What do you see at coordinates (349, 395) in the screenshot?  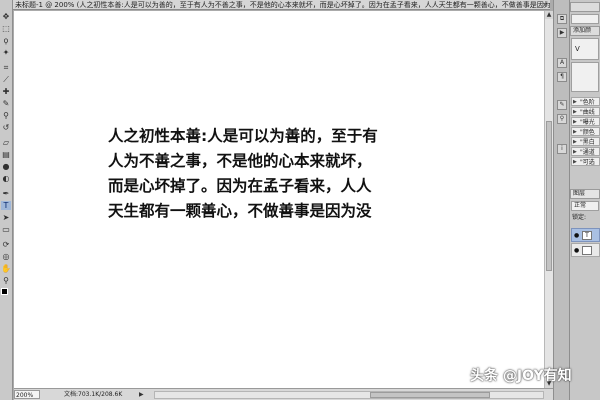 I see `horizontal-scrollbar` at bounding box center [349, 395].